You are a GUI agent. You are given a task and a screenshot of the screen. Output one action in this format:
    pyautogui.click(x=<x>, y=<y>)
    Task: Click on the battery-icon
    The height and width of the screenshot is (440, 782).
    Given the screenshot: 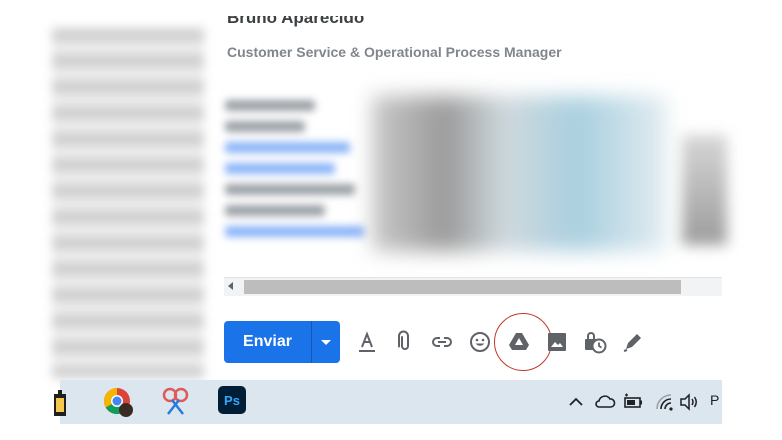 What is the action you would take?
    pyautogui.click(x=633, y=402)
    